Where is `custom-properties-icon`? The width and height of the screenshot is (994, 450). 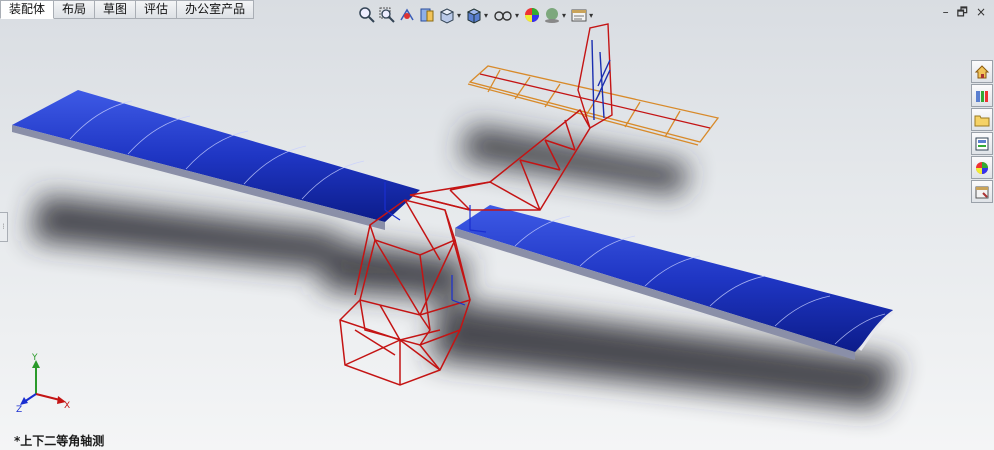 custom-properties-icon is located at coordinates (982, 191).